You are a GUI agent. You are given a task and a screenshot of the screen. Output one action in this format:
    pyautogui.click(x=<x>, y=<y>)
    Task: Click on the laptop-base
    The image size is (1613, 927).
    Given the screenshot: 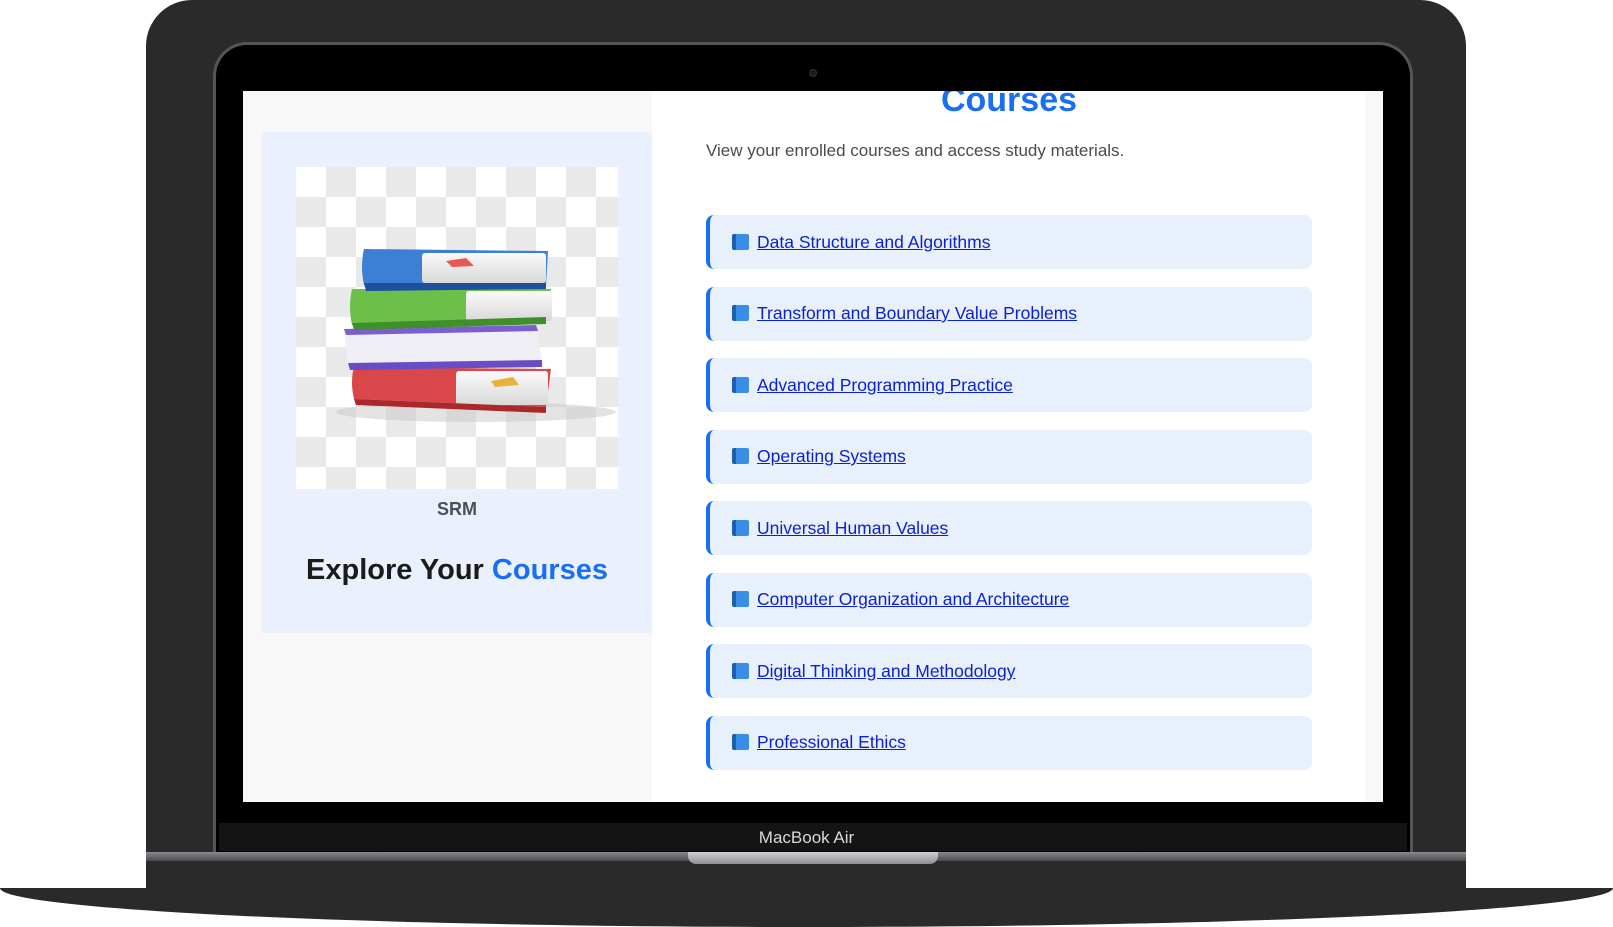 What is the action you would take?
    pyautogui.click(x=806, y=907)
    